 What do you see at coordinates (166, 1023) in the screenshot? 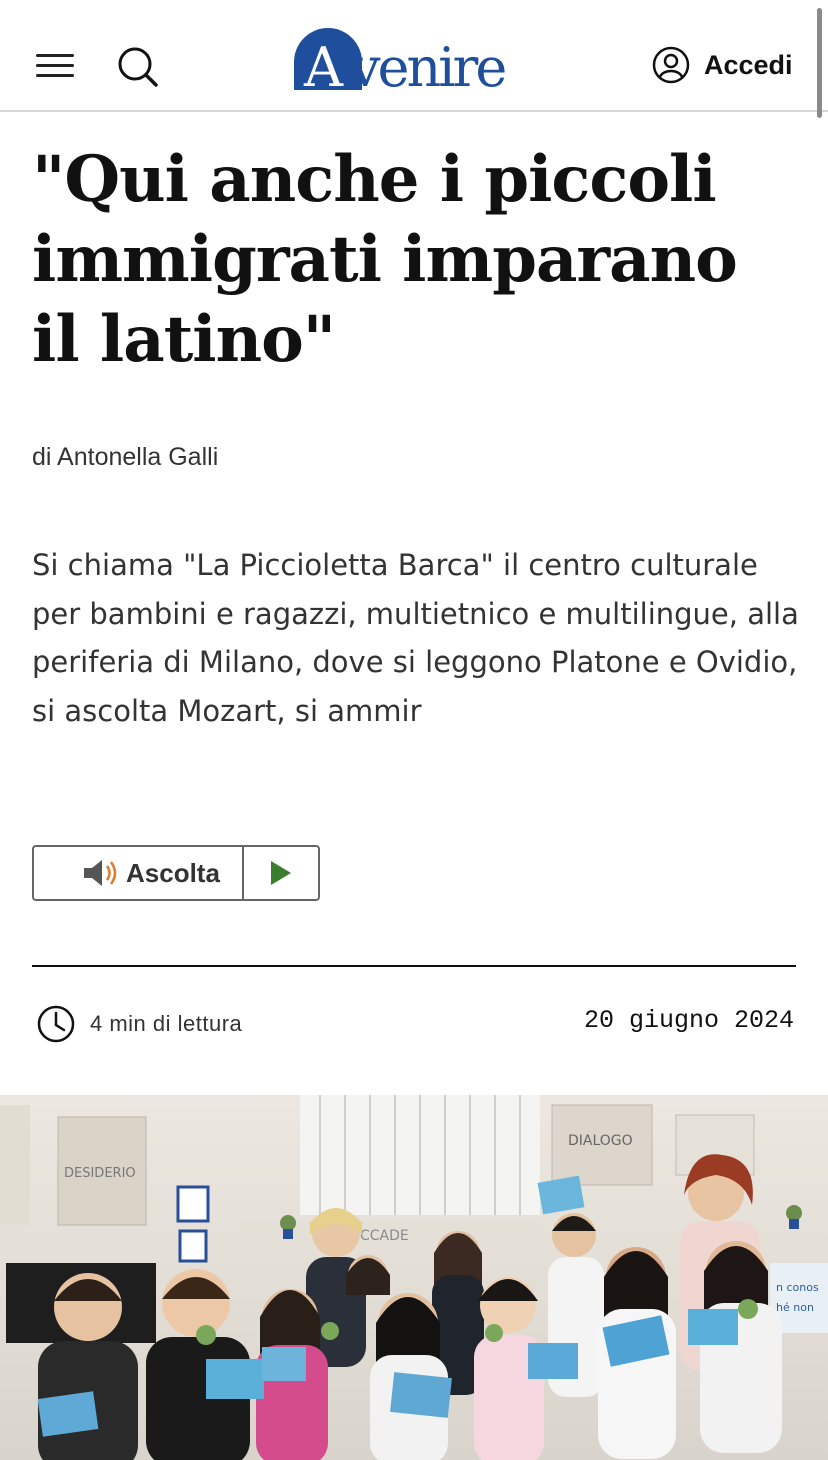
I see `reading-time-label: 4 min di lettura` at bounding box center [166, 1023].